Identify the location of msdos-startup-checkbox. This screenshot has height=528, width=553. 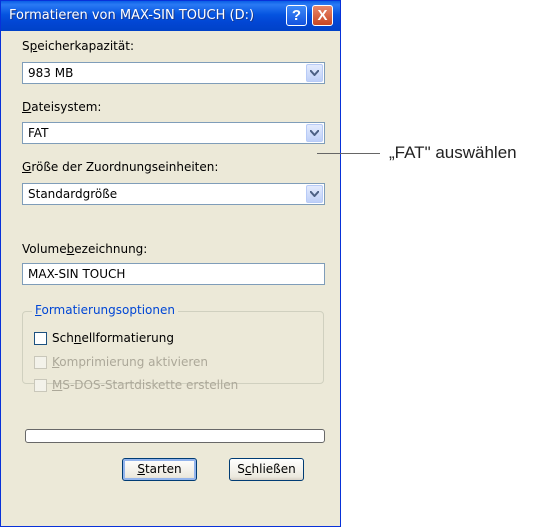
(40, 385).